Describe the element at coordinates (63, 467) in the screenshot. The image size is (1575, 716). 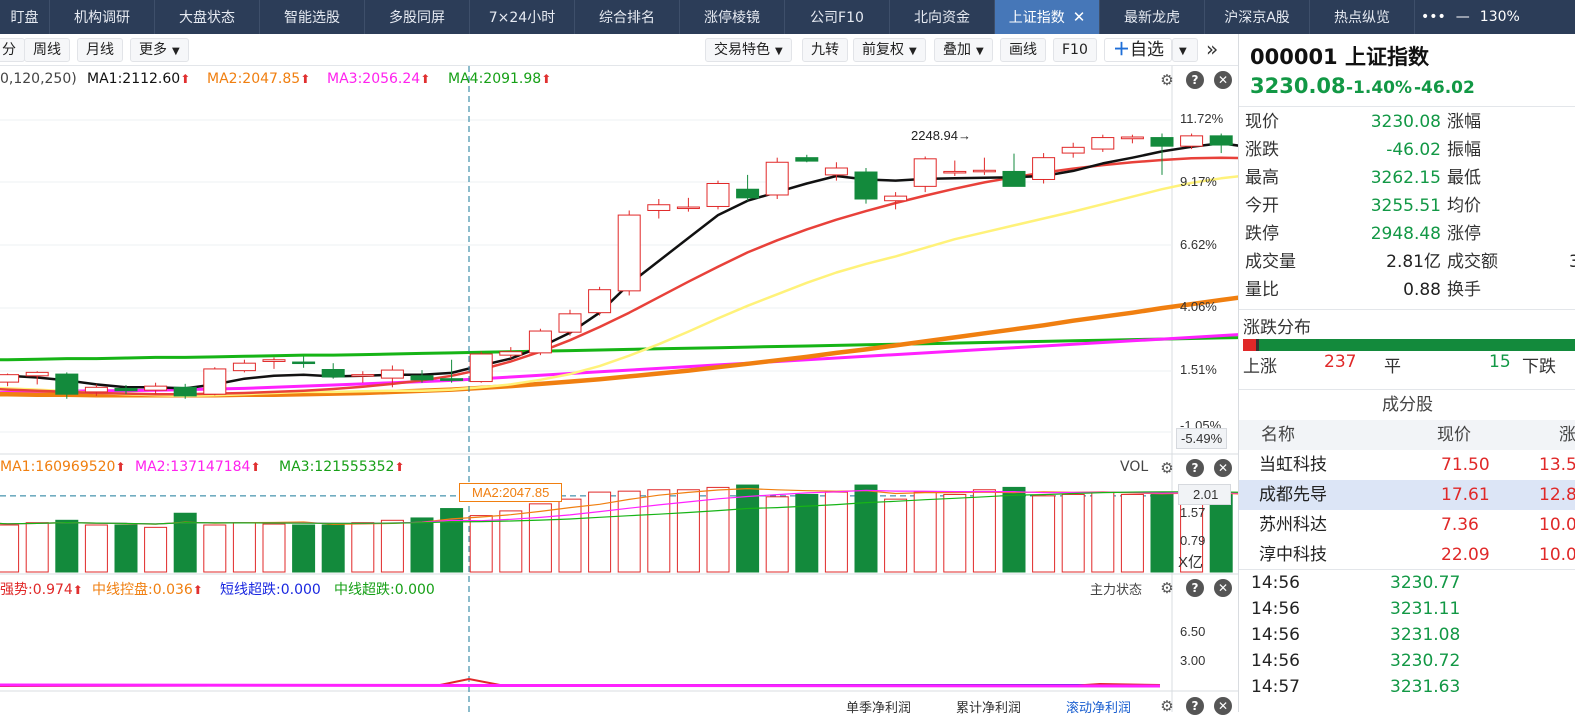
I see `vol-ma1-label: MA1:160969520⬆` at that location.